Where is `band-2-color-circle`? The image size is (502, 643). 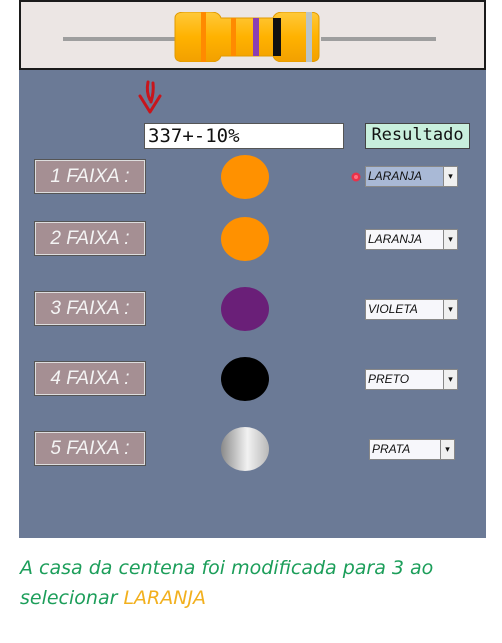
band-2-color-circle is located at coordinates (245, 239).